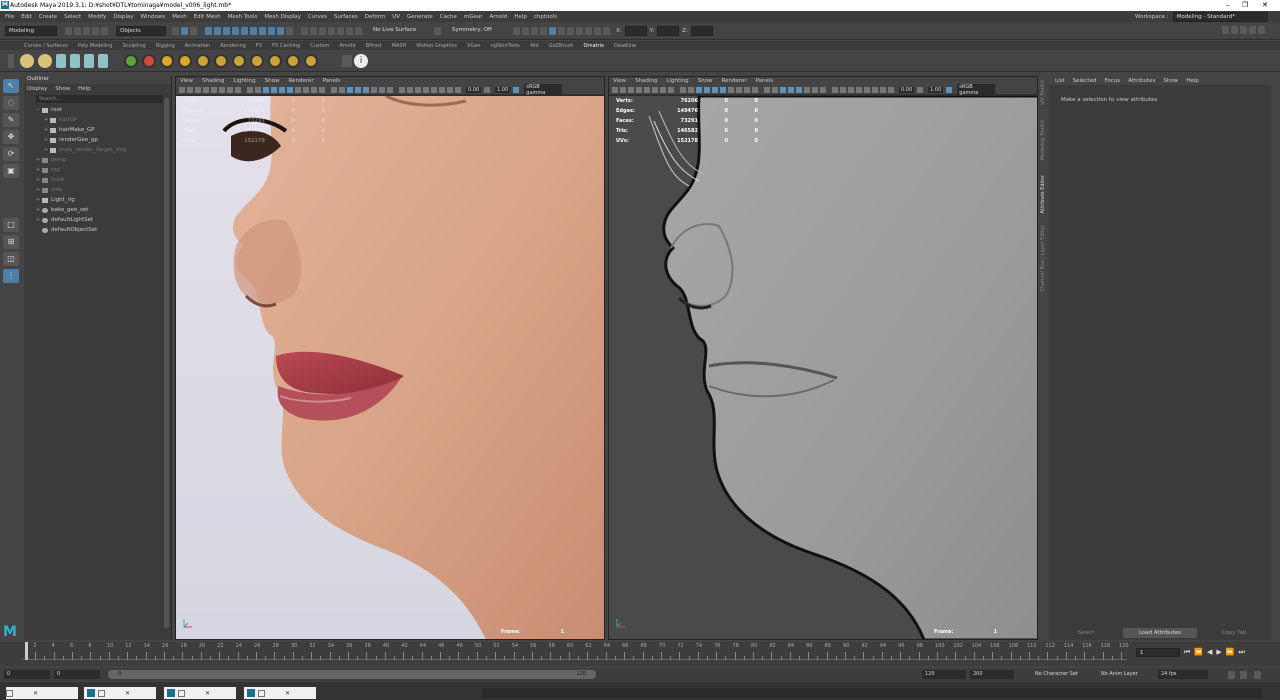 The width and height of the screenshot is (1280, 700). I want to click on shelf-tab-bifrost: Bifrost, so click(374, 46).